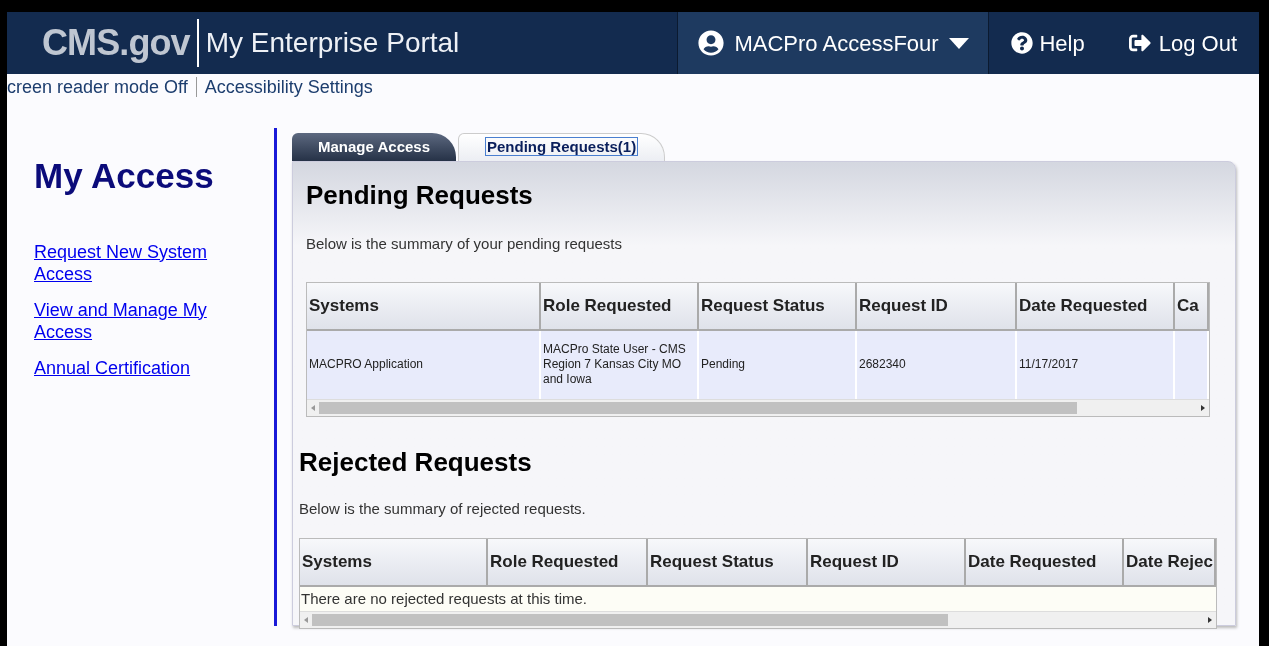 The width and height of the screenshot is (1269, 646). I want to click on sidebar-link: Annual Certification, so click(134, 367).